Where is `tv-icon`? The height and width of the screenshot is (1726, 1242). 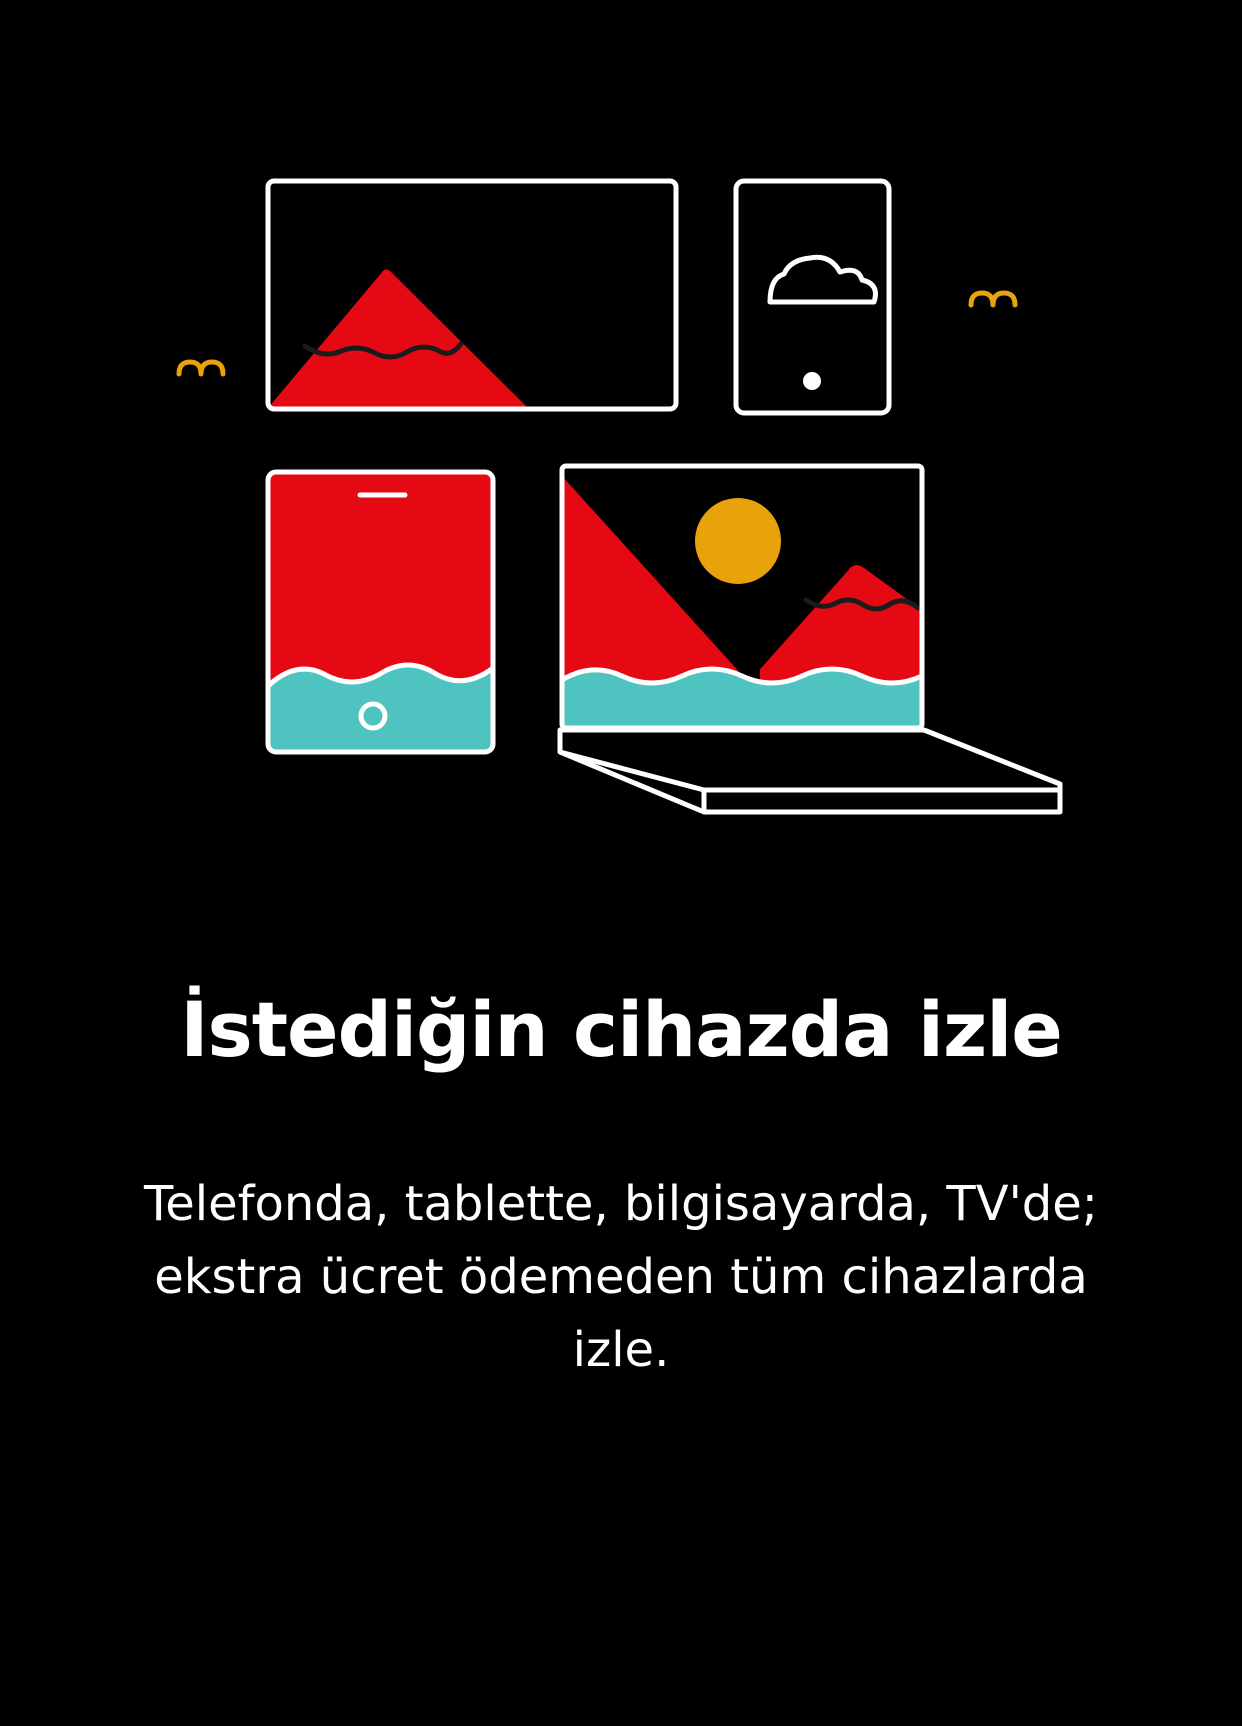
tv-icon is located at coordinates (472, 295).